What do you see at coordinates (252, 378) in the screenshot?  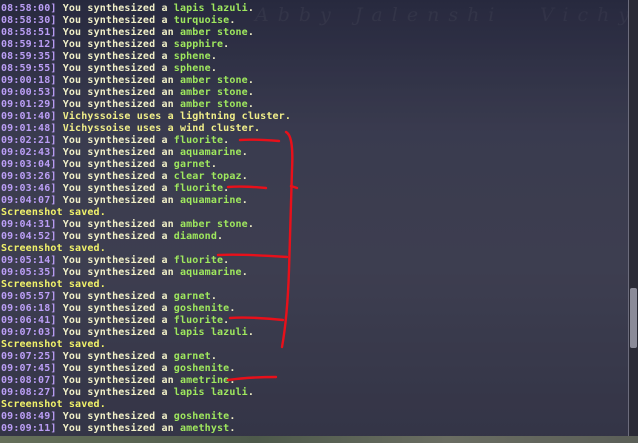 I see `annotation-underline-ametrine` at bounding box center [252, 378].